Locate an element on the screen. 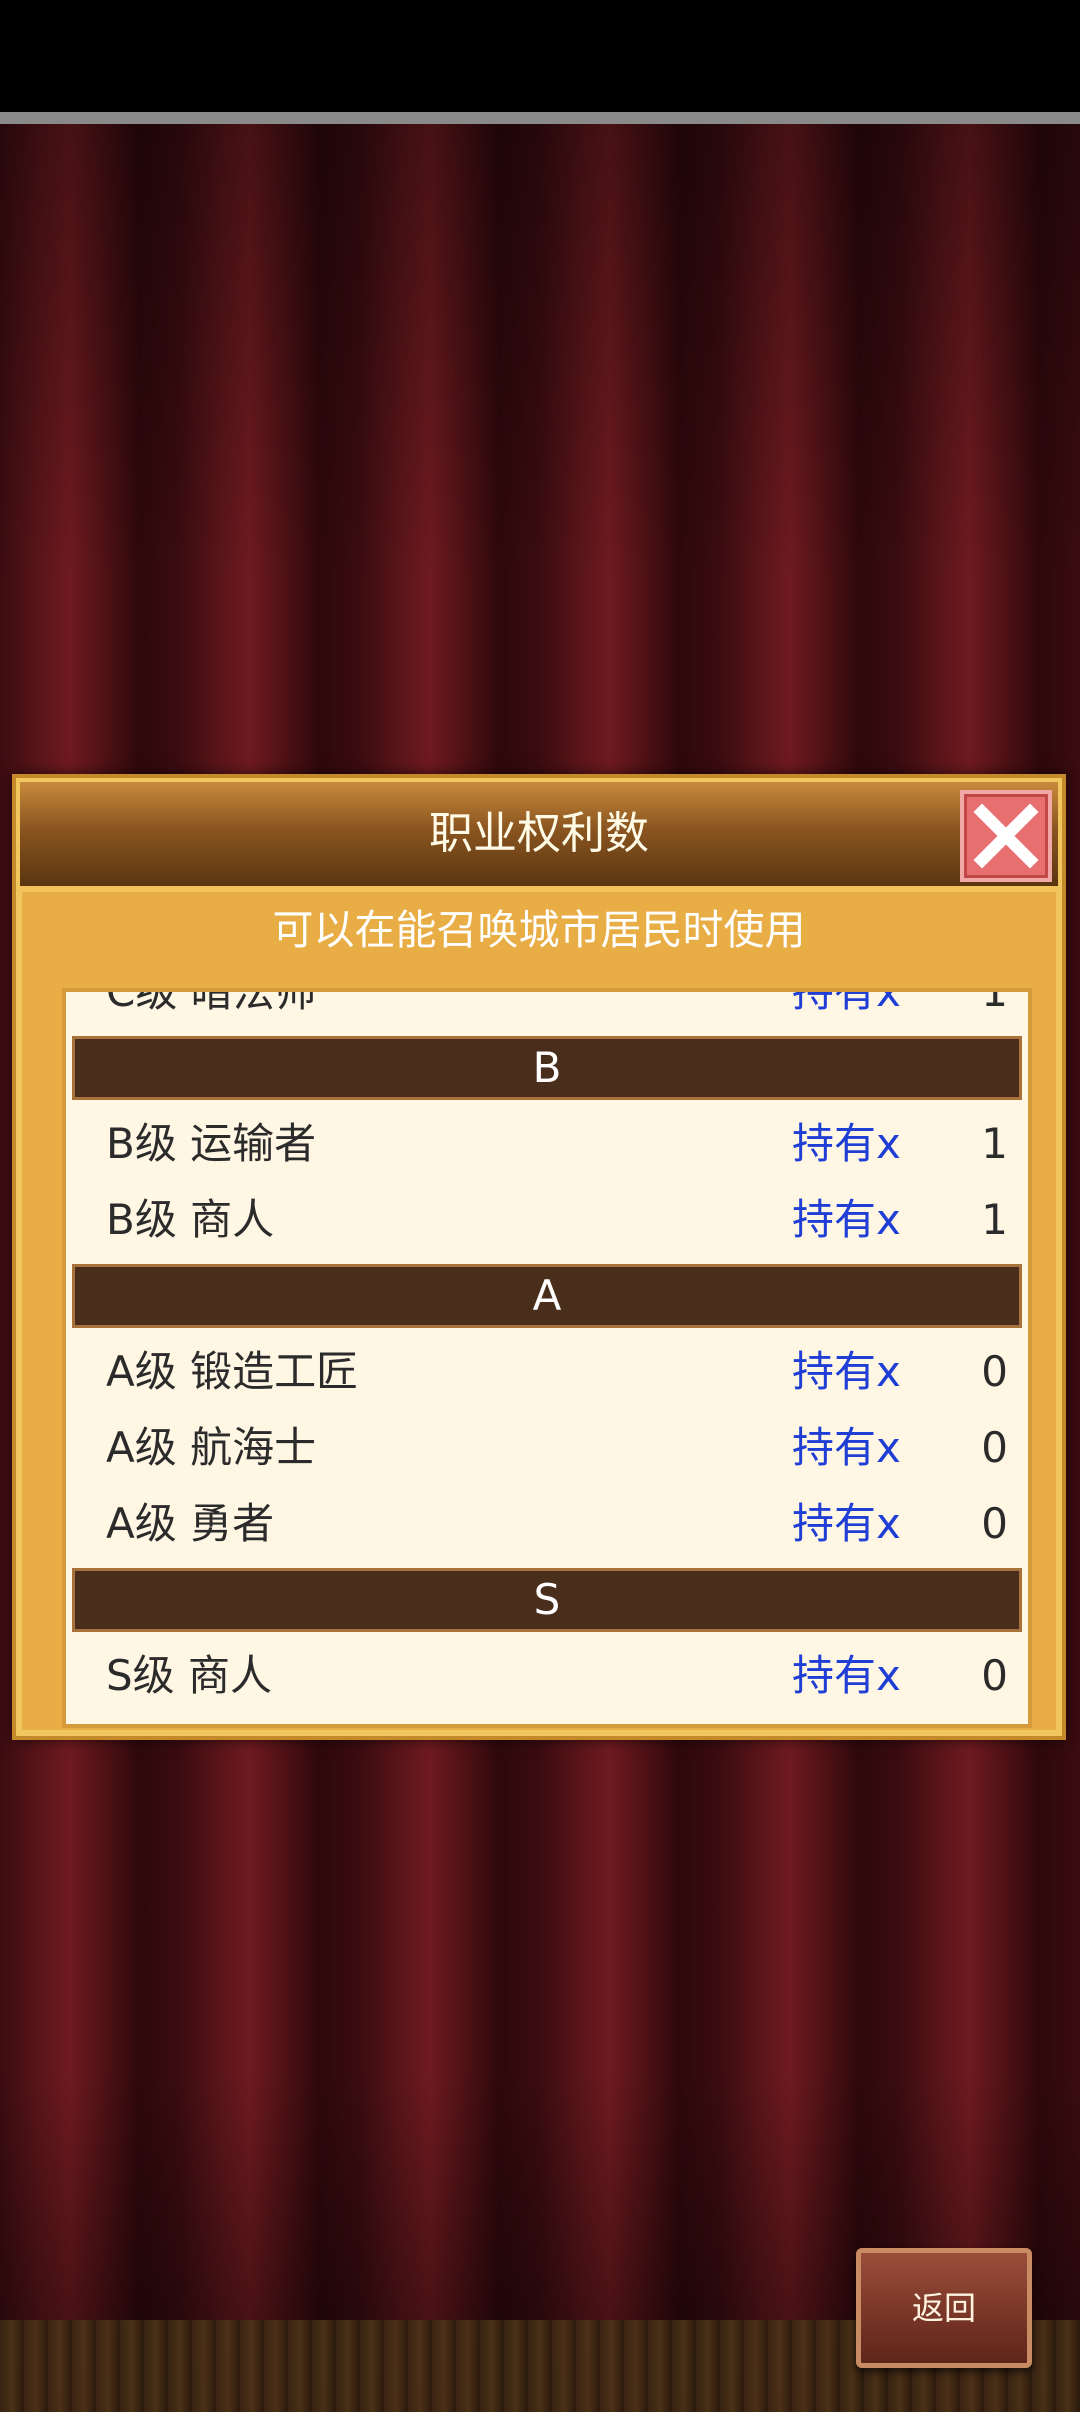 Image resolution: width=1080 pixels, height=2412 pixels. item-name: B级 运输者 is located at coordinates (211, 1143).